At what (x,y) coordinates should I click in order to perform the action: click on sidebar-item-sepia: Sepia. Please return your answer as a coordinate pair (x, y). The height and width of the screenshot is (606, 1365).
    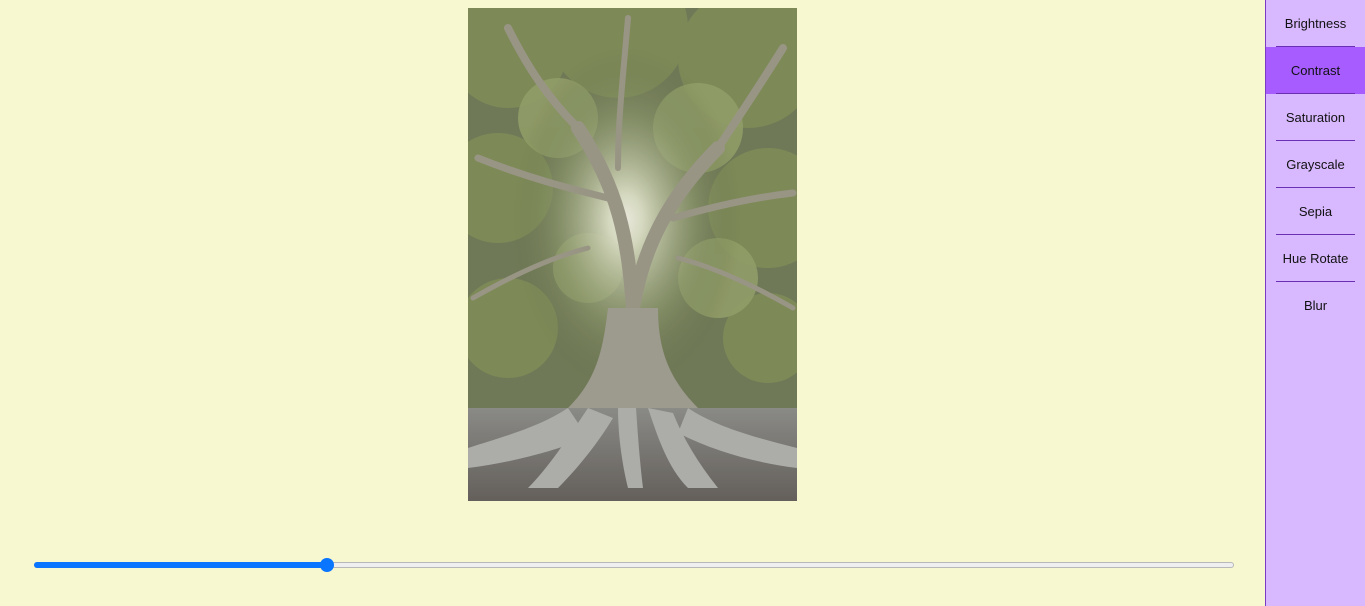
    Looking at the image, I should click on (1315, 211).